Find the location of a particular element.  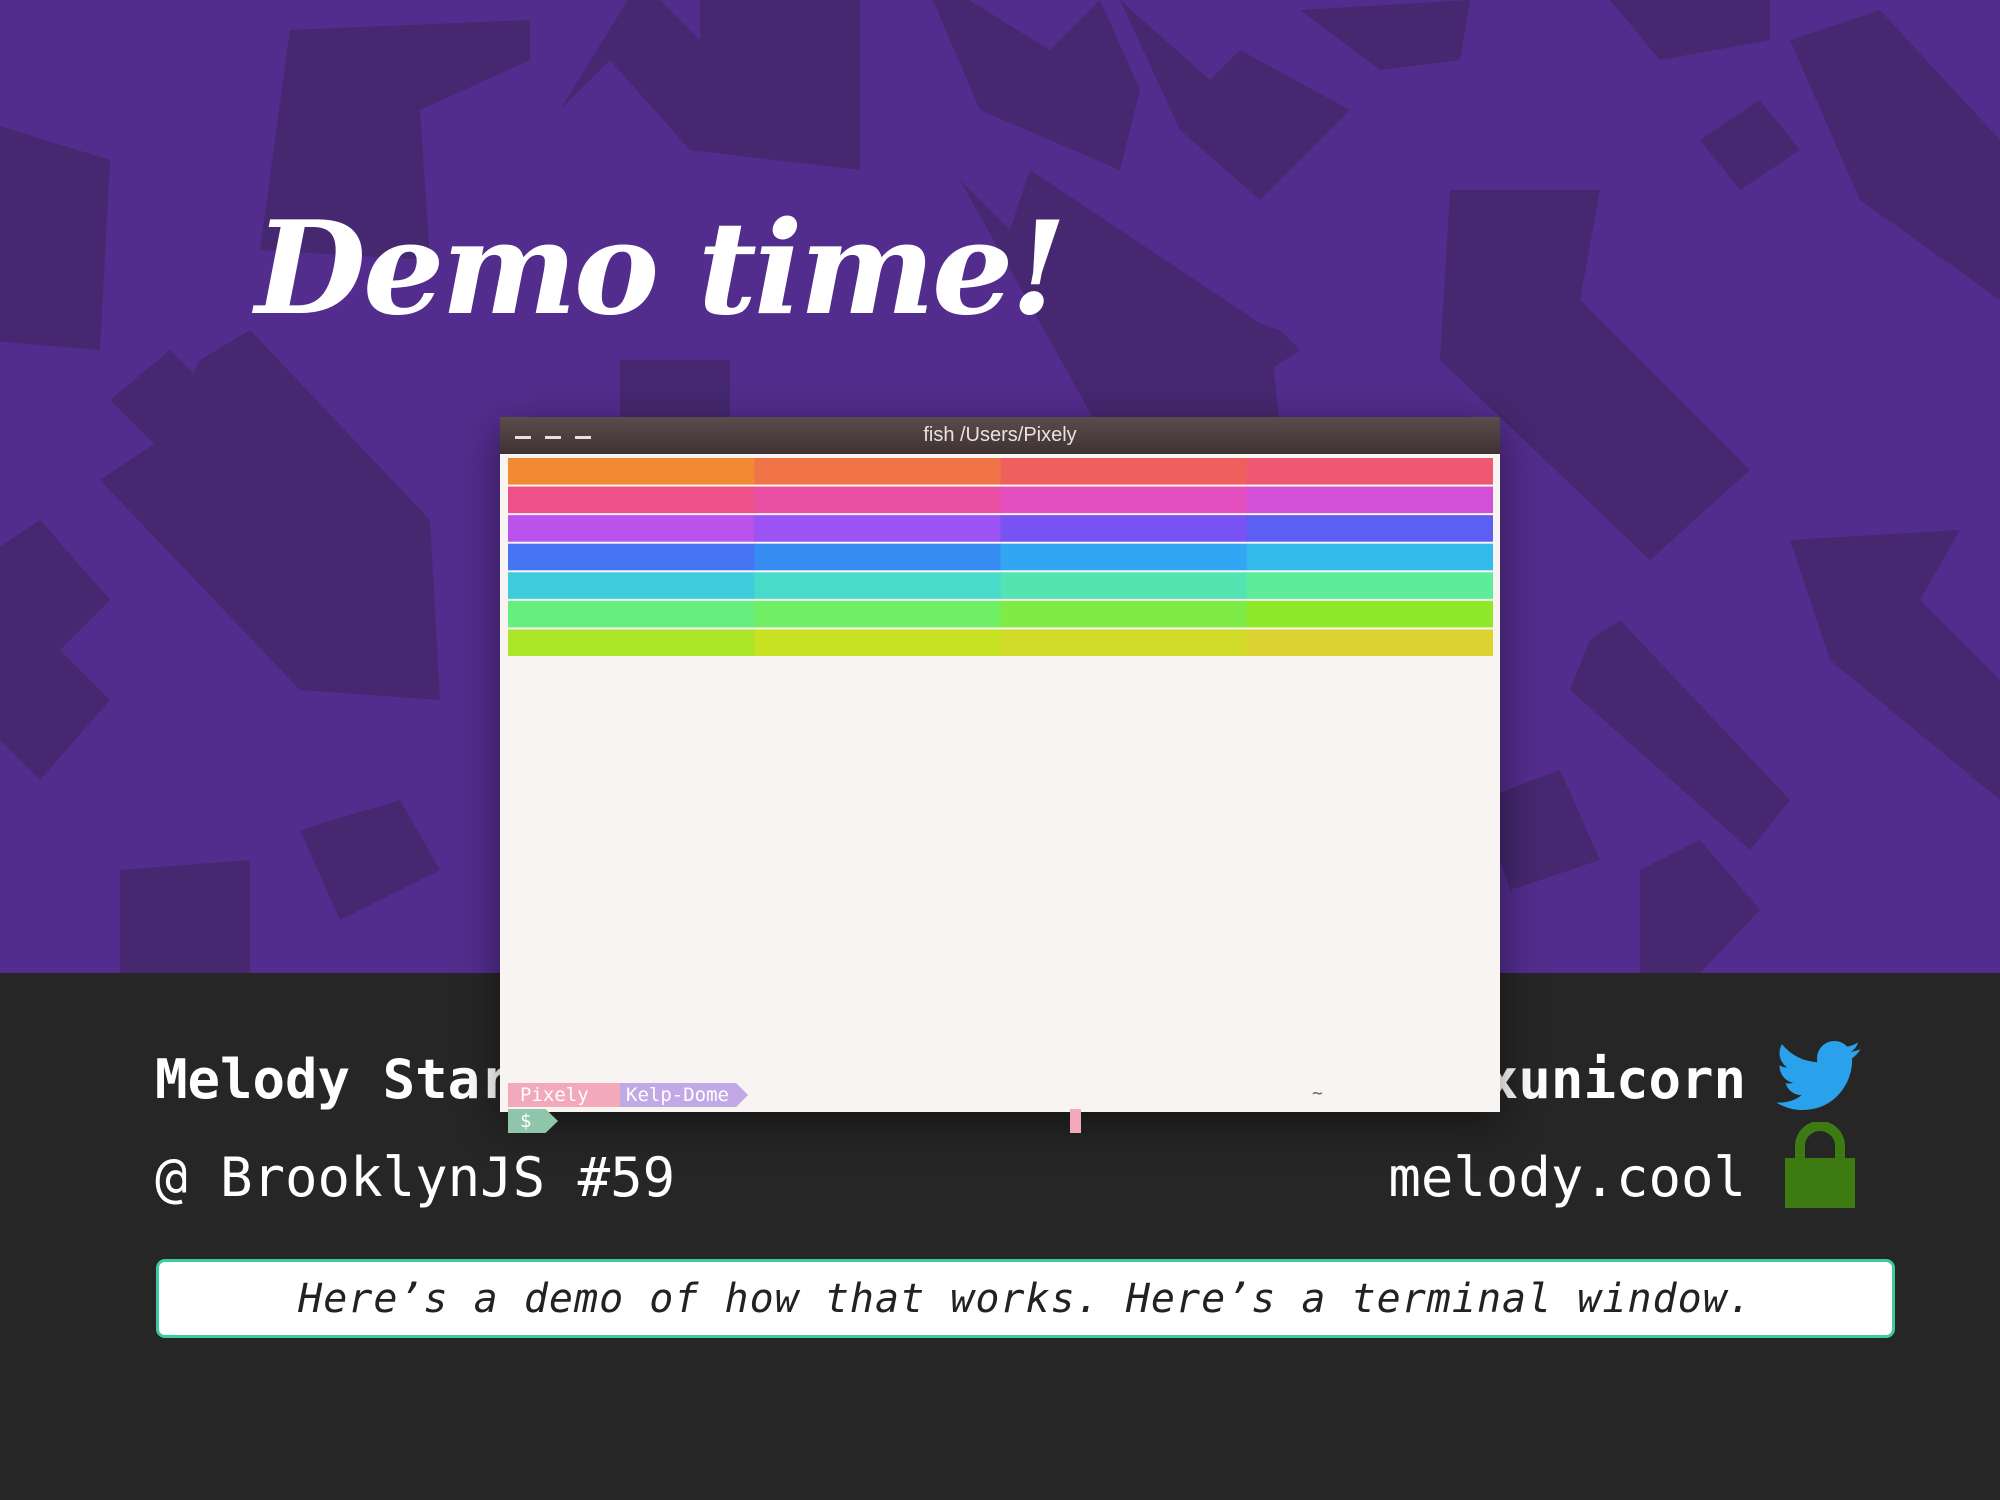

twitter-bird-icon is located at coordinates (1819, 1076).